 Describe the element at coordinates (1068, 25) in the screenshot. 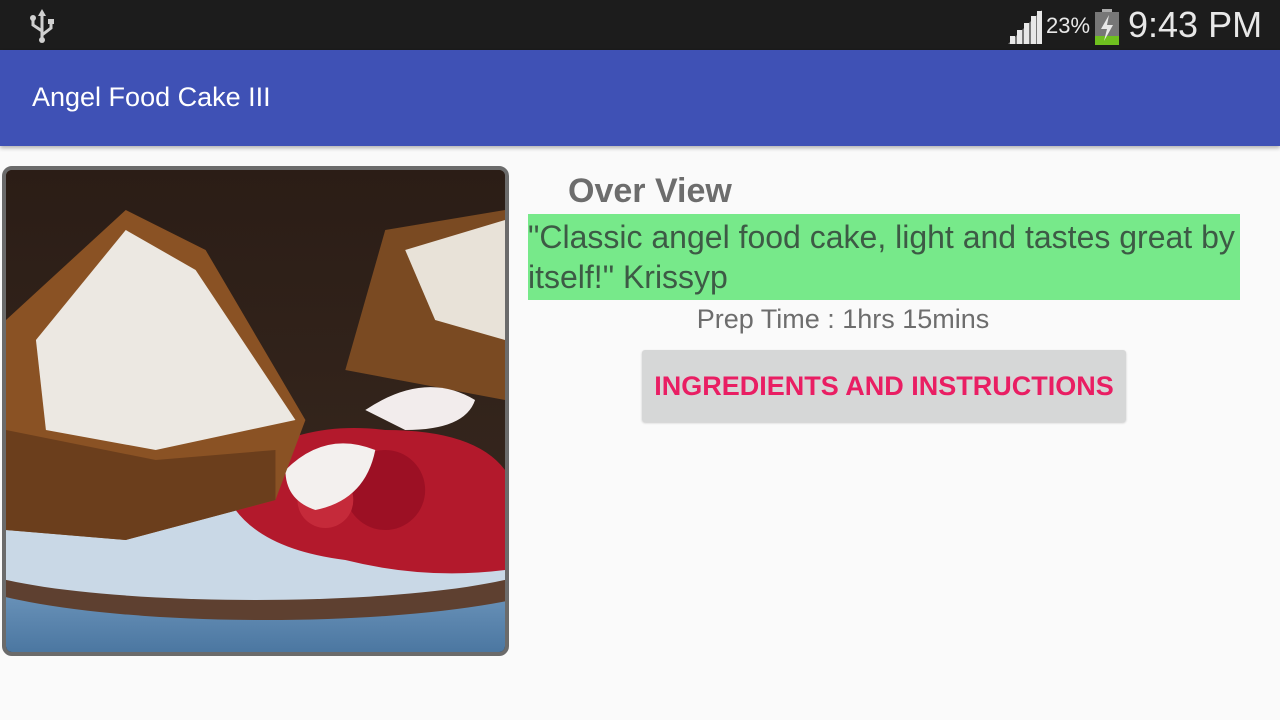

I see `battery-percent: 23%` at that location.